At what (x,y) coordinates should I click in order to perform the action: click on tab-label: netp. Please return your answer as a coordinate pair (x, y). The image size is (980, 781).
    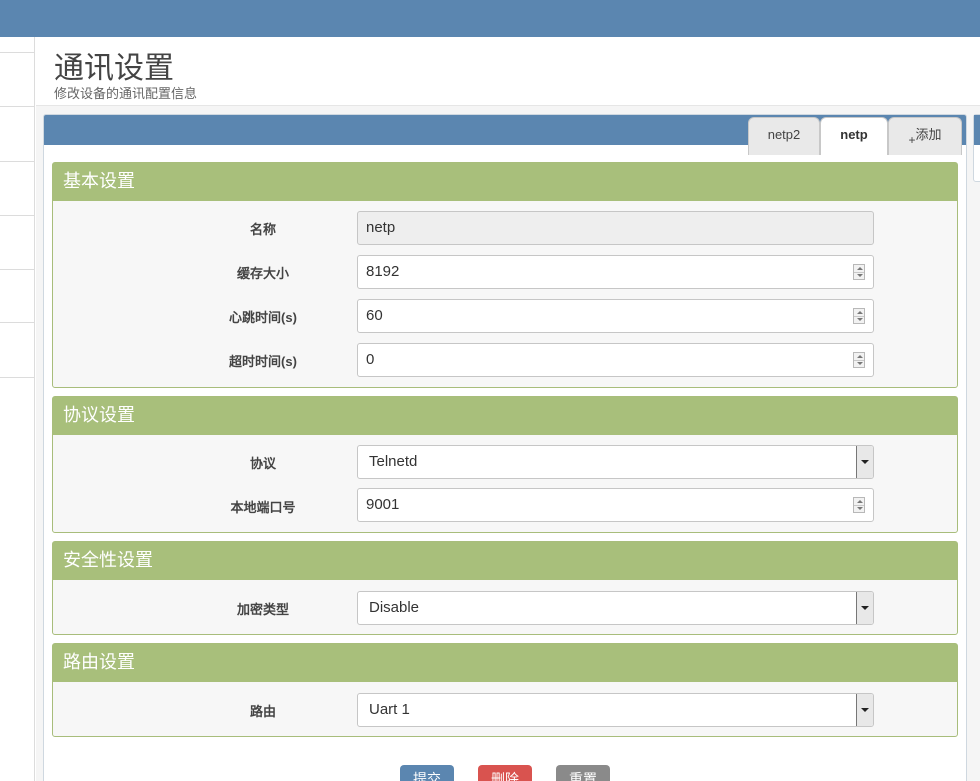
    Looking at the image, I should click on (854, 134).